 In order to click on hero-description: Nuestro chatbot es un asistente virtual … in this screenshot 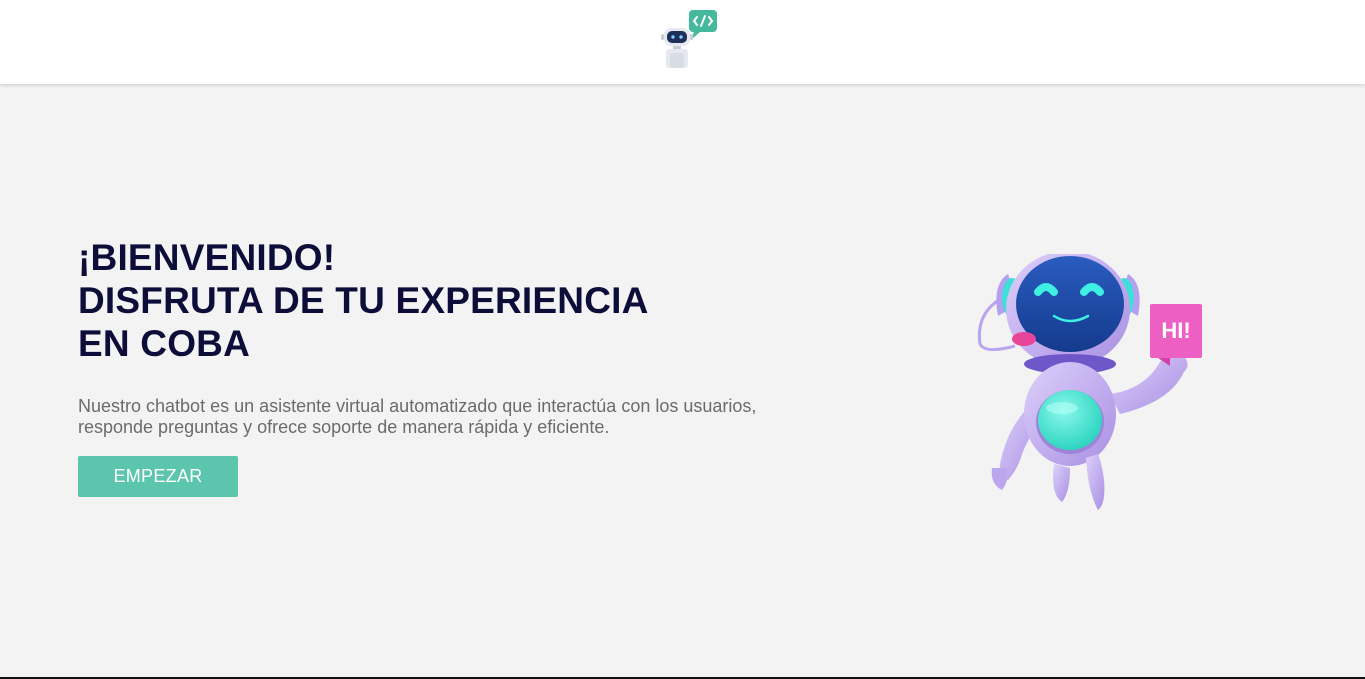, I will do `click(438, 417)`.